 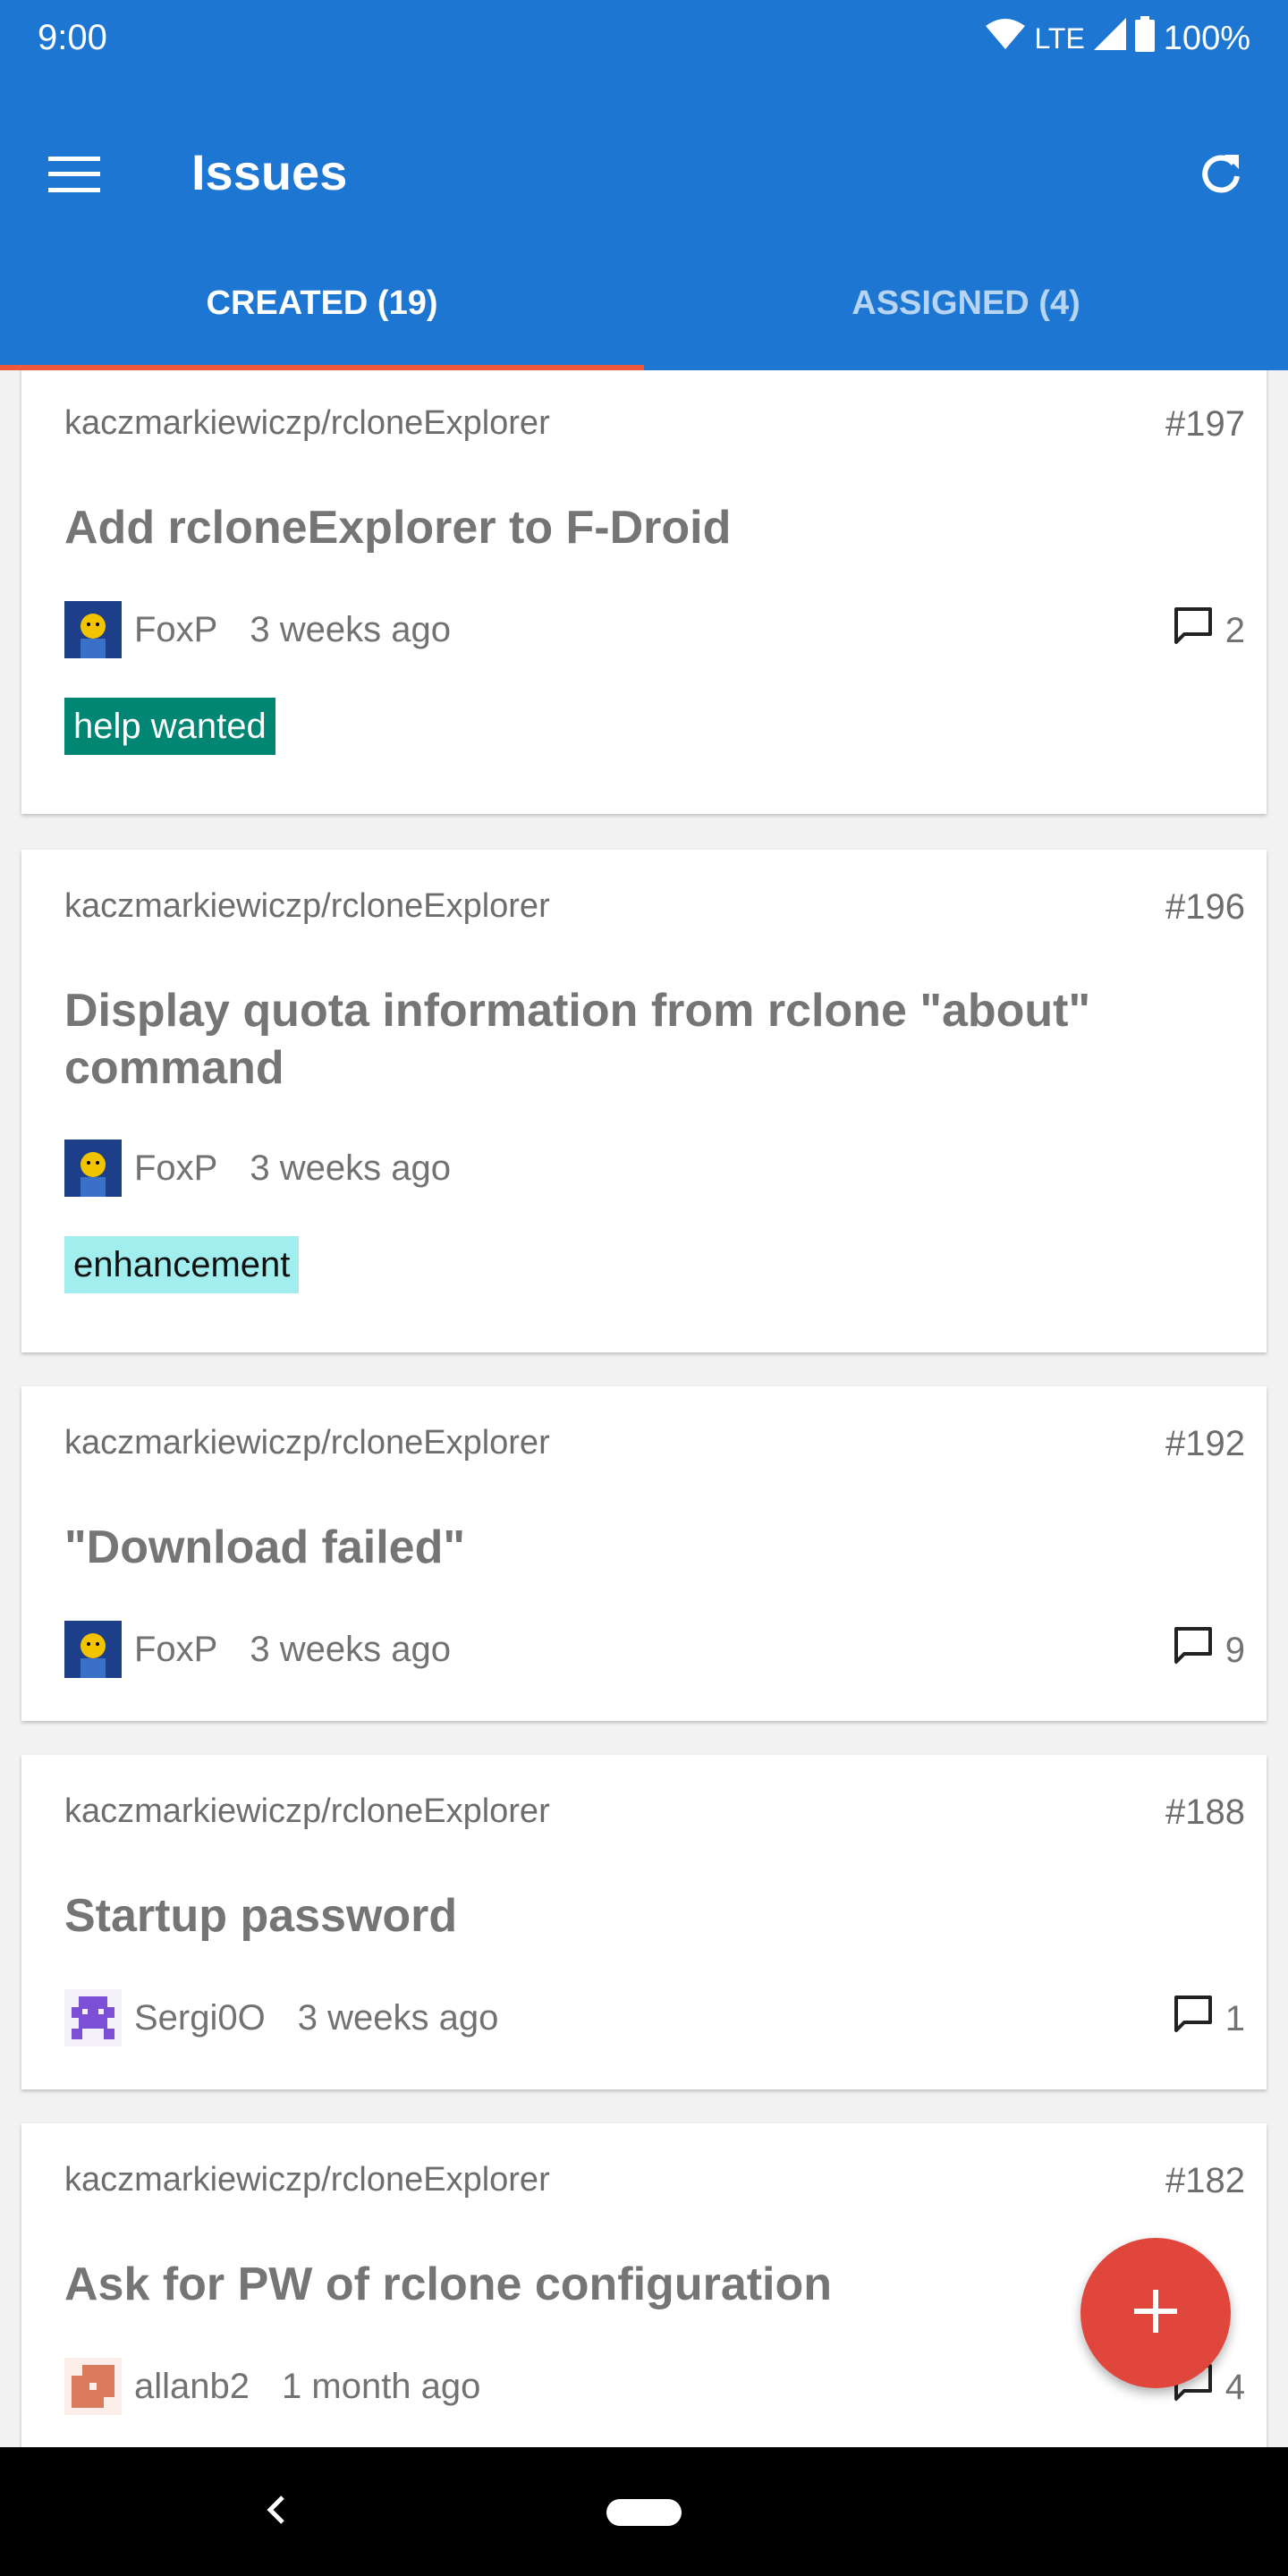 I want to click on refresh-button, so click(x=1220, y=176).